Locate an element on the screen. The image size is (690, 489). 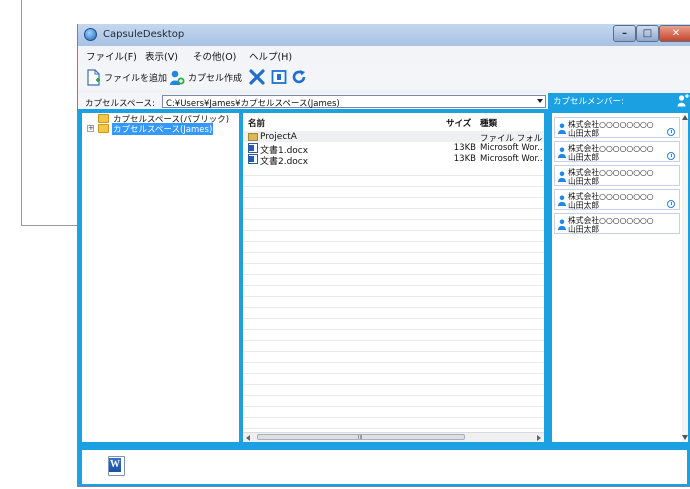
title-bar: CapsuleDesktop – □ ✕ is located at coordinates (384, 35).